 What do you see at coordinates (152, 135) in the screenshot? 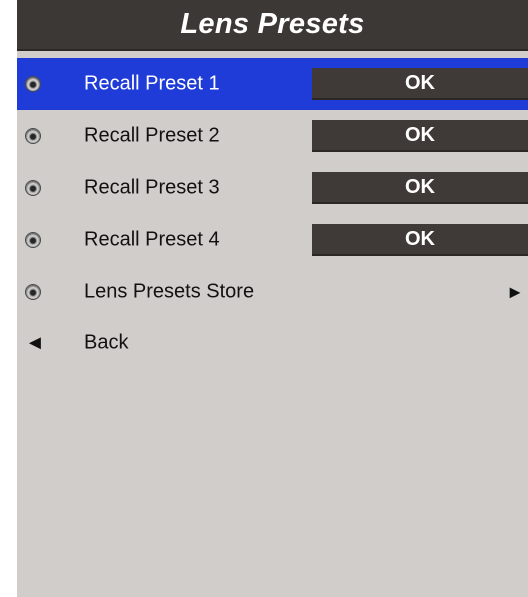
I see `menu-item-label: Recall Preset 2` at bounding box center [152, 135].